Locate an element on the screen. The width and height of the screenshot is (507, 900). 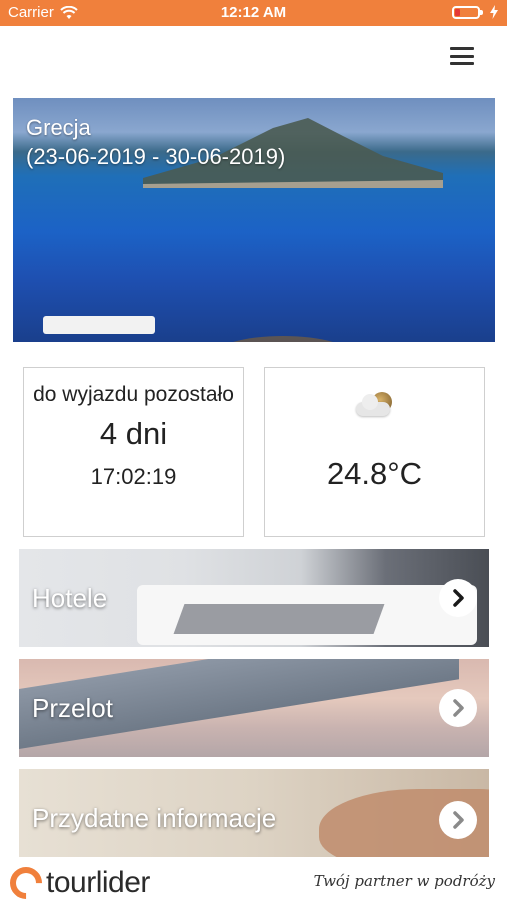
status-bar: Carrier 12:12 AM is located at coordinates (253, 13).